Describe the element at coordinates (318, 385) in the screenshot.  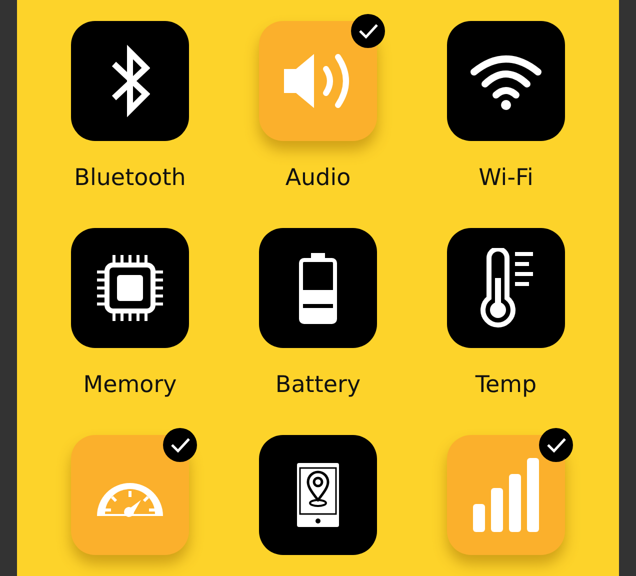
I see `tile-label: Battery` at that location.